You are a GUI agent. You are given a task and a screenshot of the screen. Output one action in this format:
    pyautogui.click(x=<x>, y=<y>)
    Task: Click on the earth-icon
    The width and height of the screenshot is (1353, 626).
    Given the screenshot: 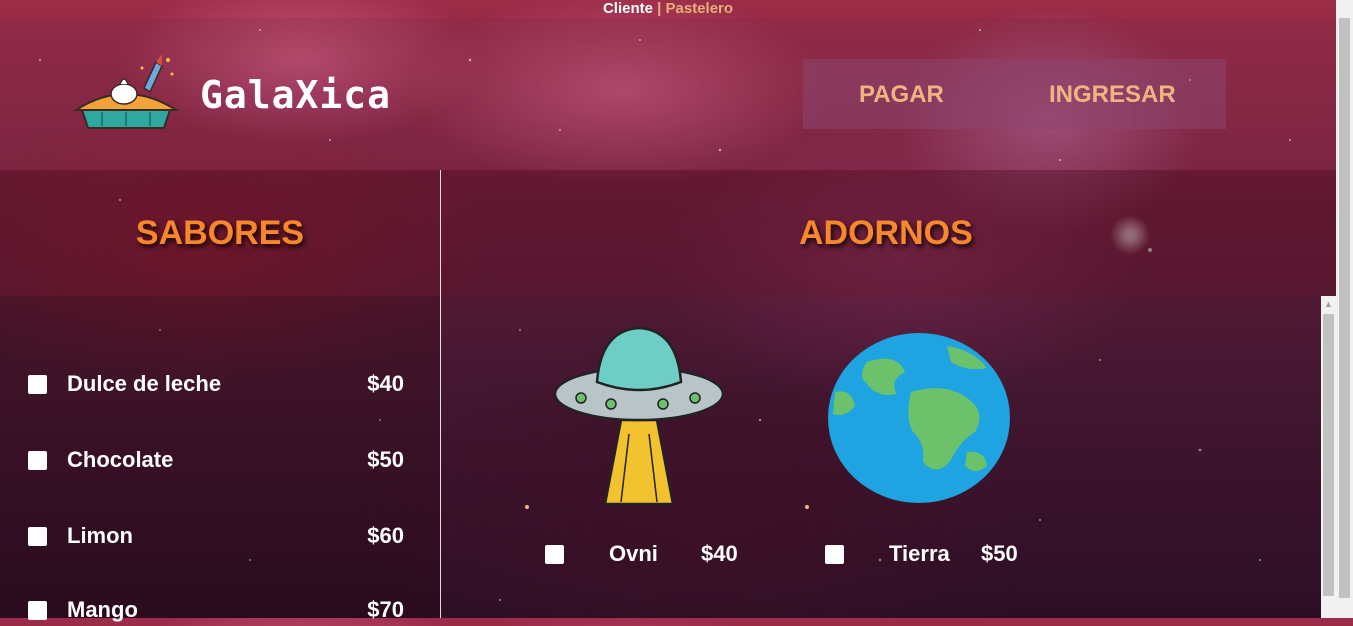 What is the action you would take?
    pyautogui.click(x=919, y=418)
    